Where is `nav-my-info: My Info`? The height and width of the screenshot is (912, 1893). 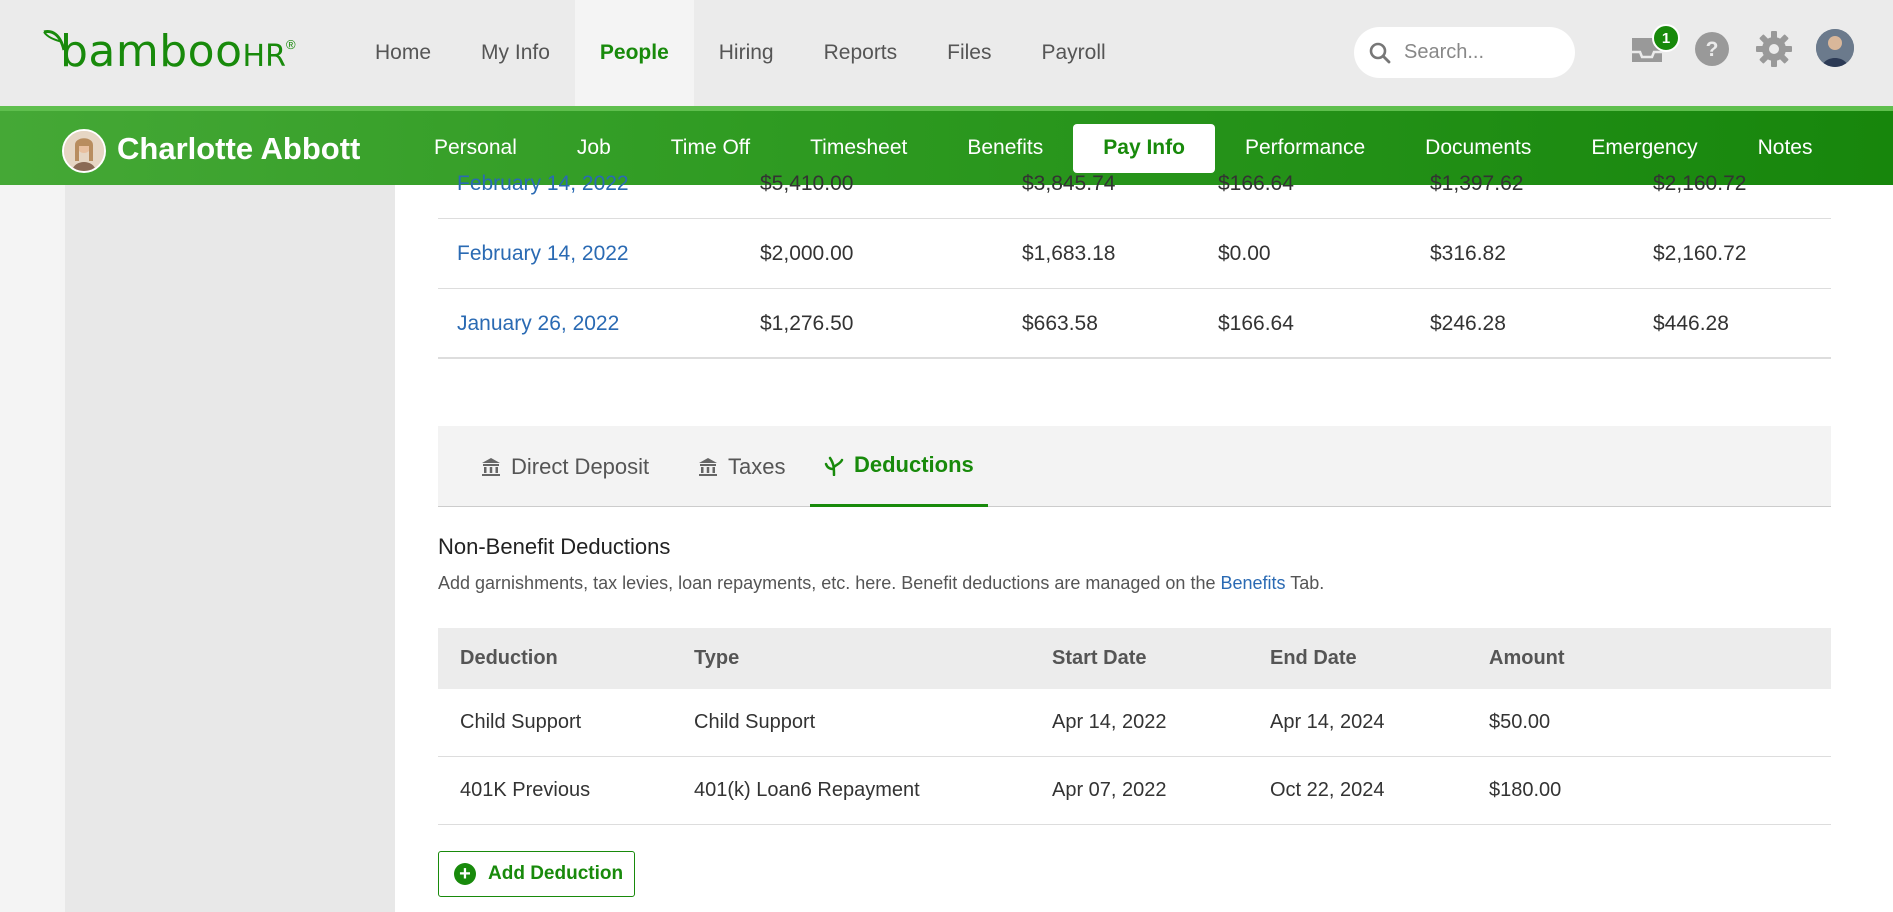
nav-my-info: My Info is located at coordinates (515, 53).